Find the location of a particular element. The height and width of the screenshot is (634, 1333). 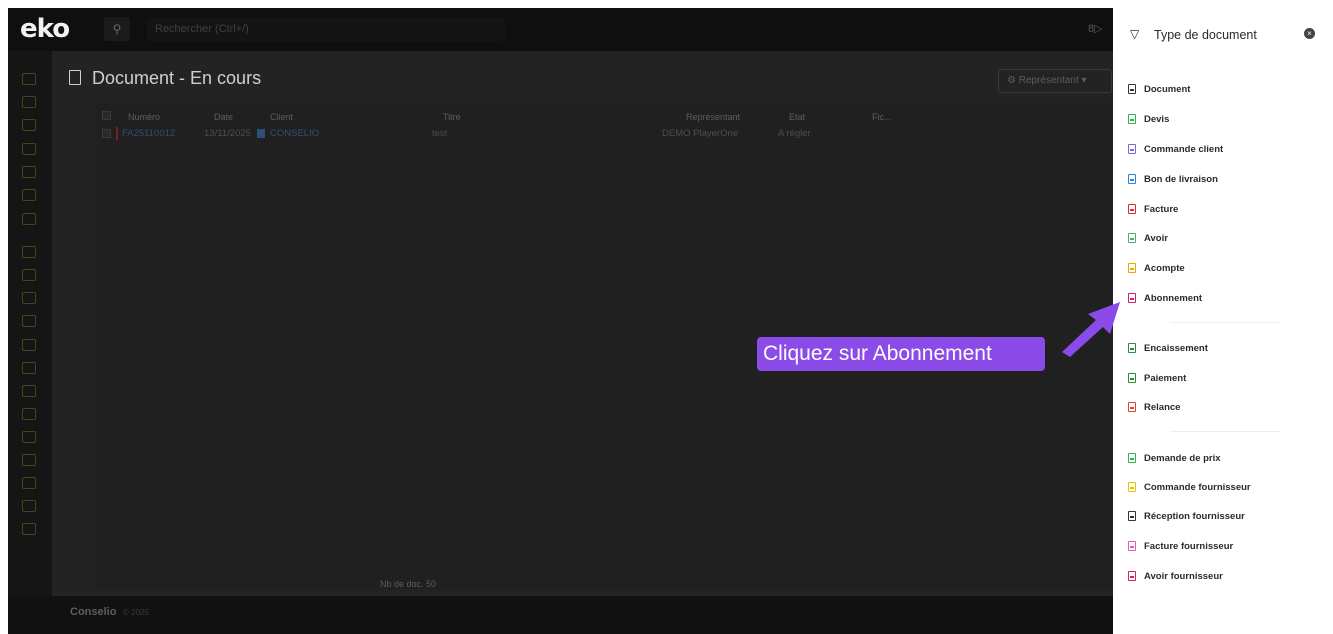

doc-type-paiement: Paiement is located at coordinates (1157, 378).